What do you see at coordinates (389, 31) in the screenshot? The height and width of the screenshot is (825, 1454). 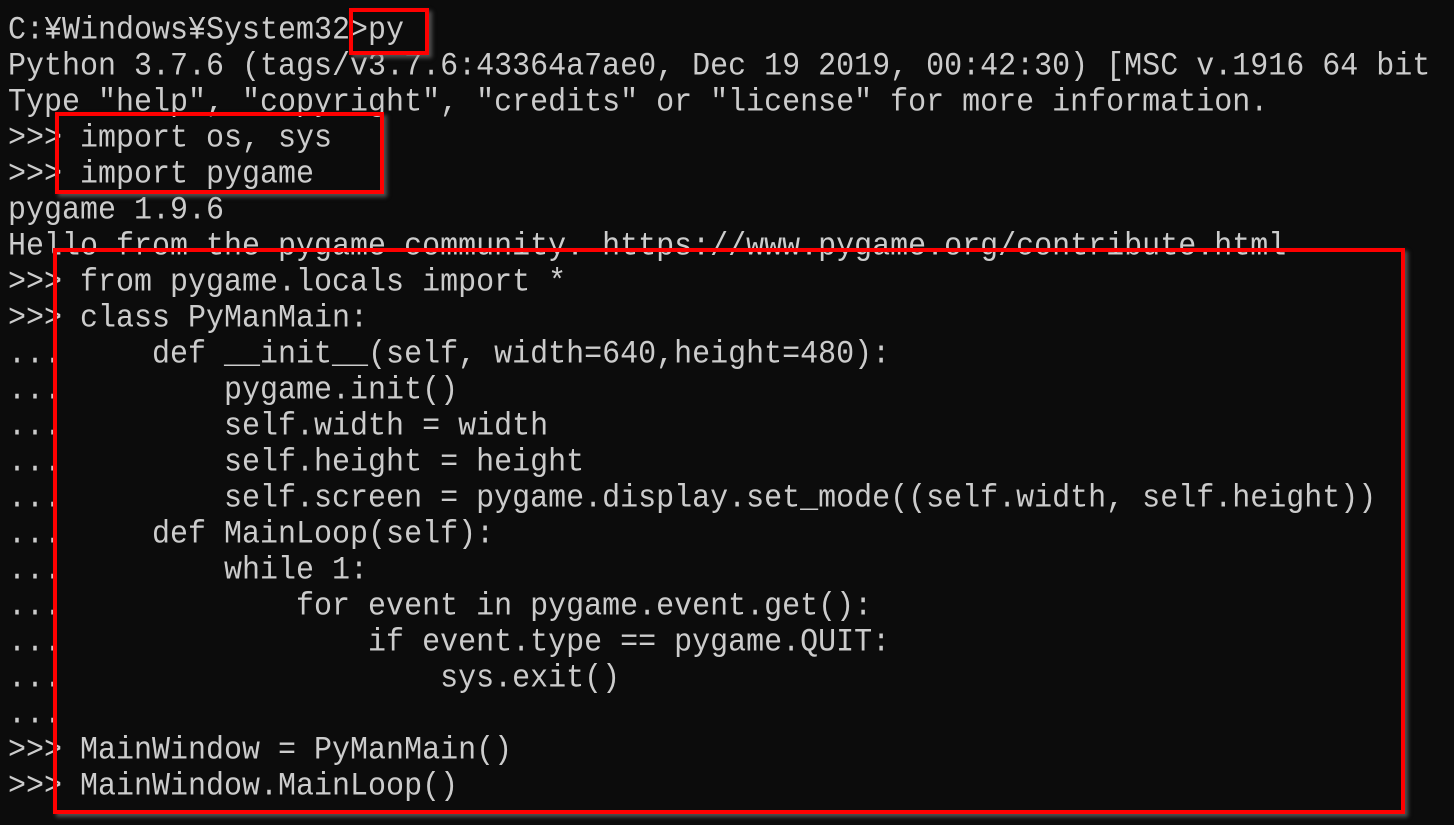 I see `highlight-box-py-command` at bounding box center [389, 31].